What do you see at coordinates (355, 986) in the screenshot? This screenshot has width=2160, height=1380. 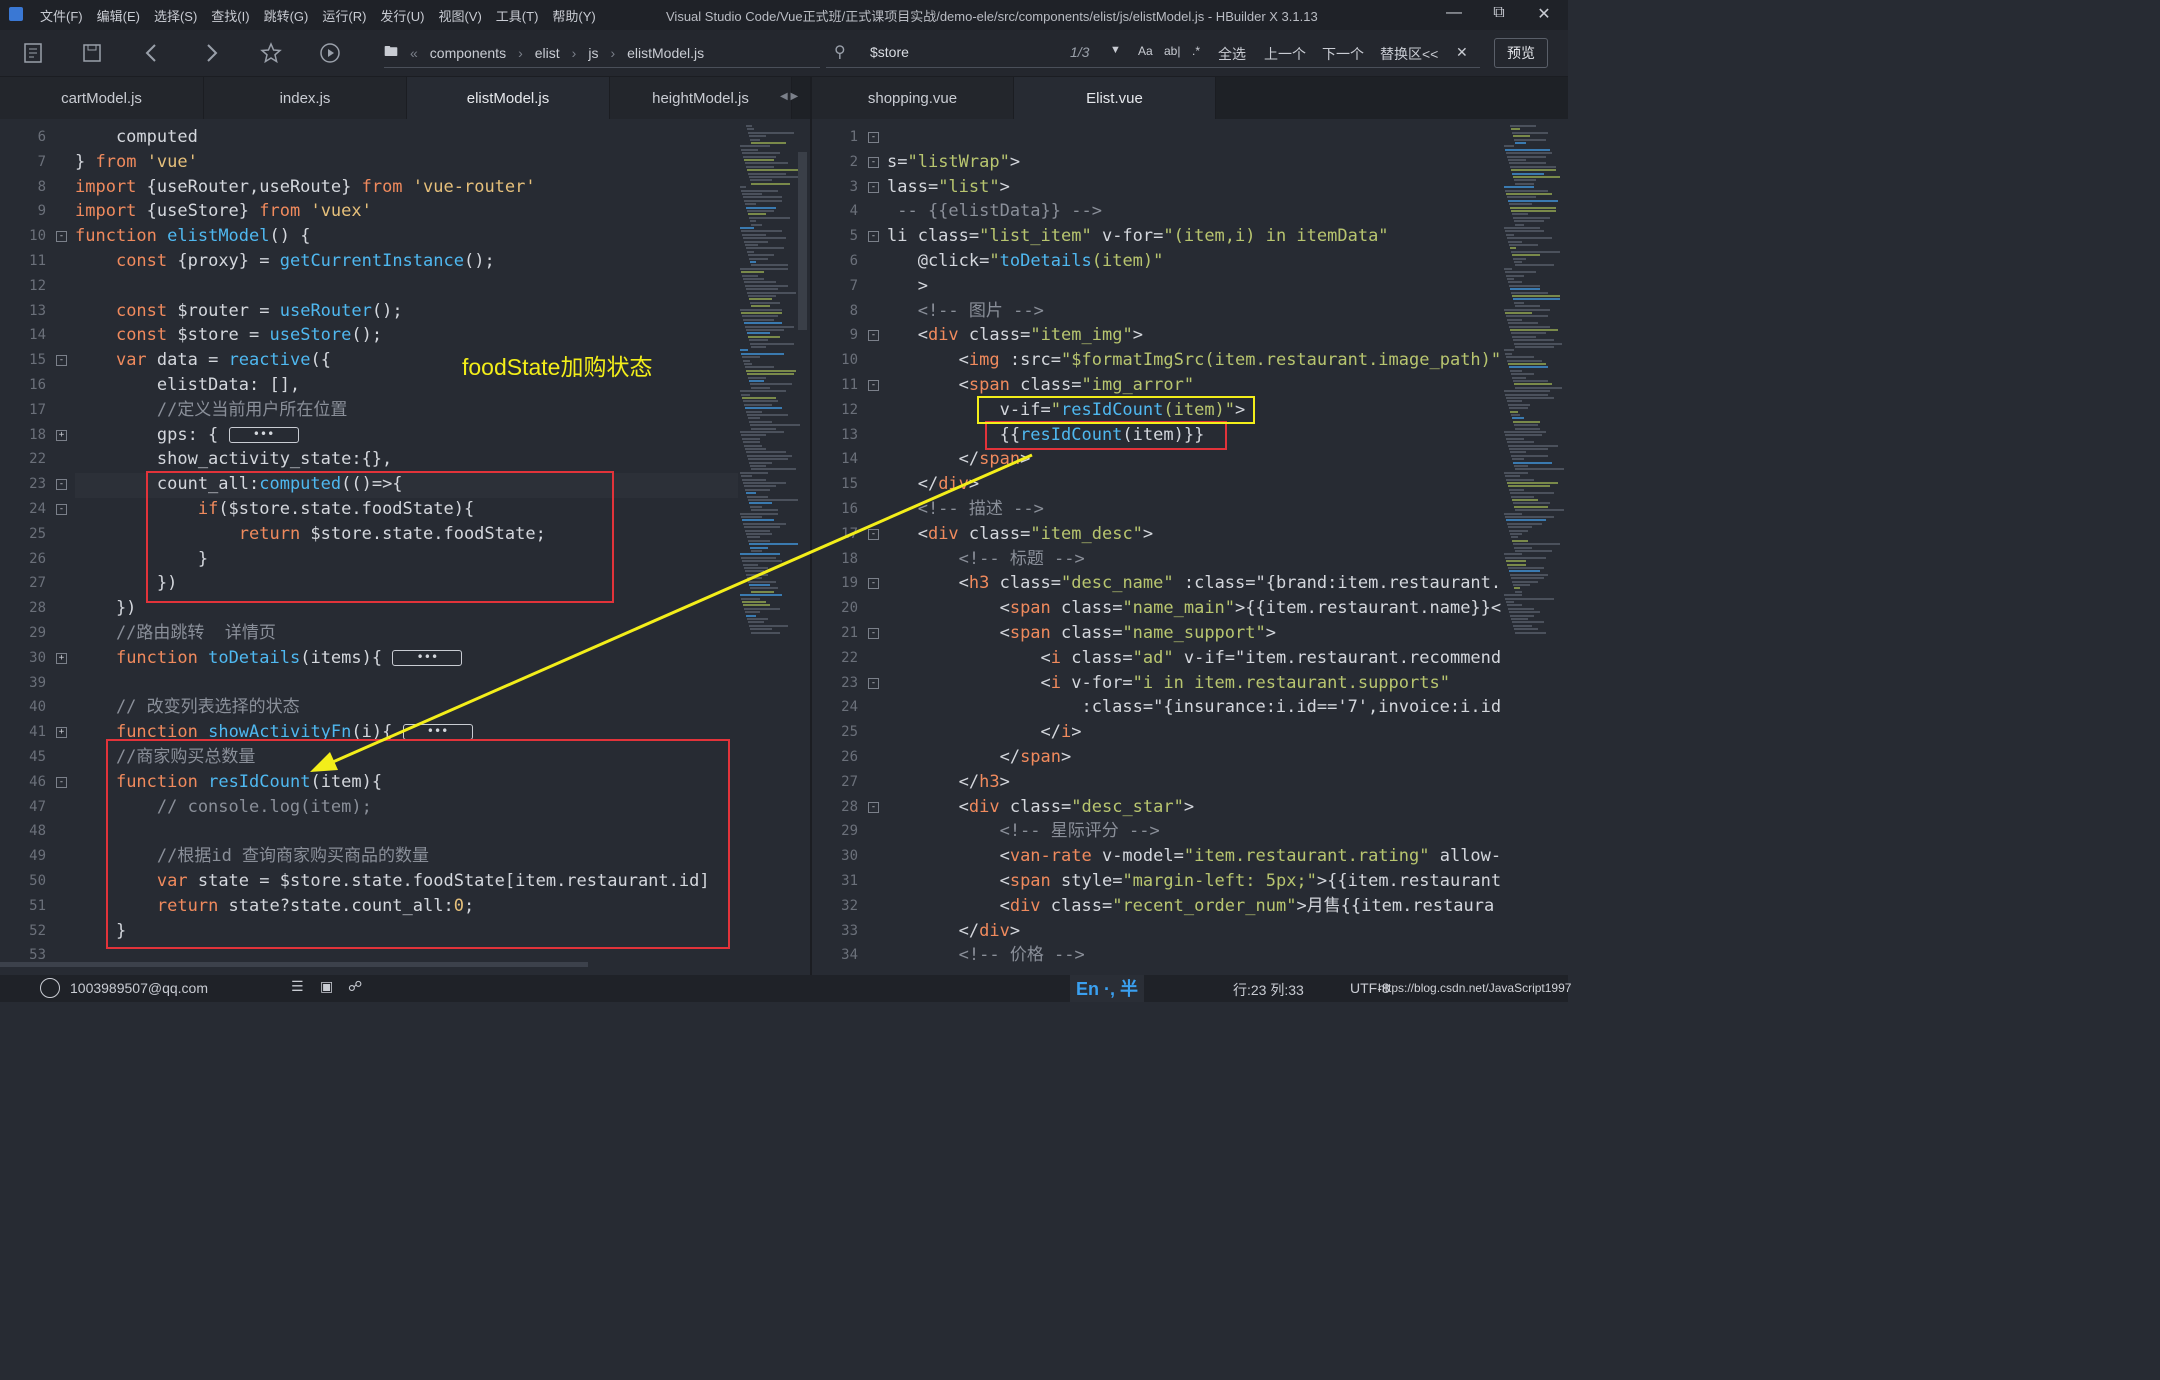 I see `globe-icon: ☍` at bounding box center [355, 986].